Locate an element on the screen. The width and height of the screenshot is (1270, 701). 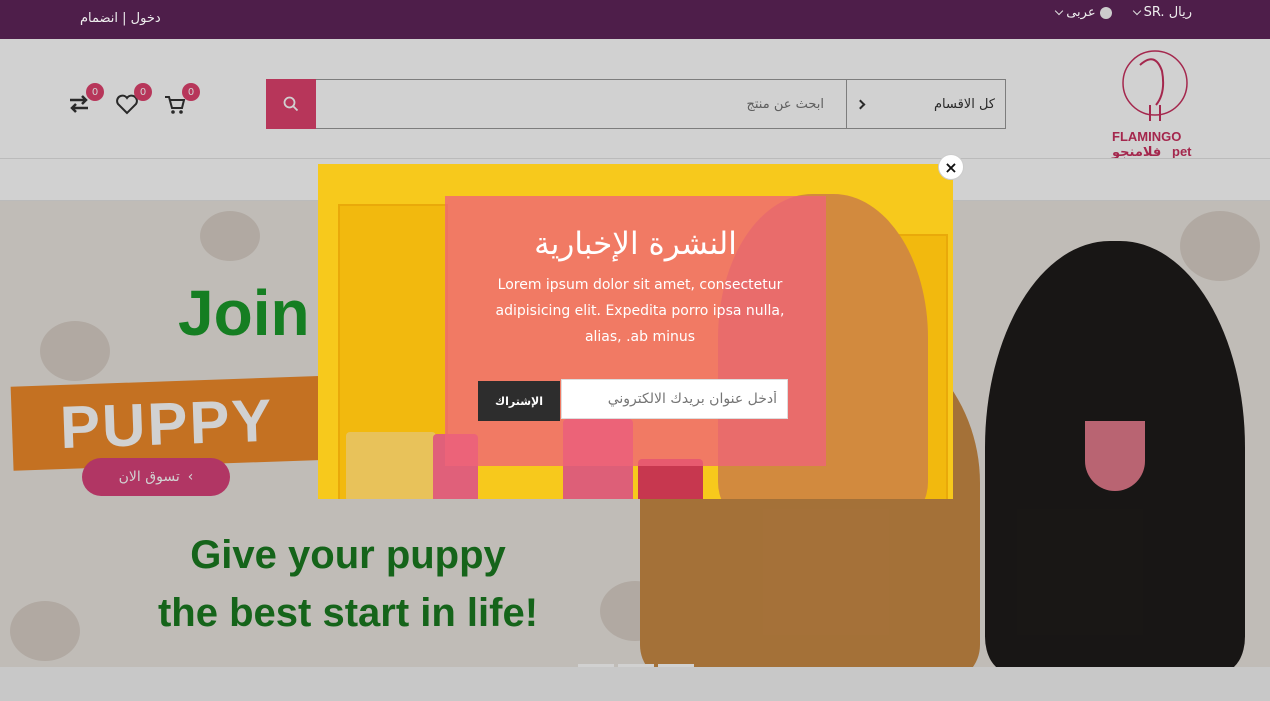
globe-icon is located at coordinates (1105, 12).